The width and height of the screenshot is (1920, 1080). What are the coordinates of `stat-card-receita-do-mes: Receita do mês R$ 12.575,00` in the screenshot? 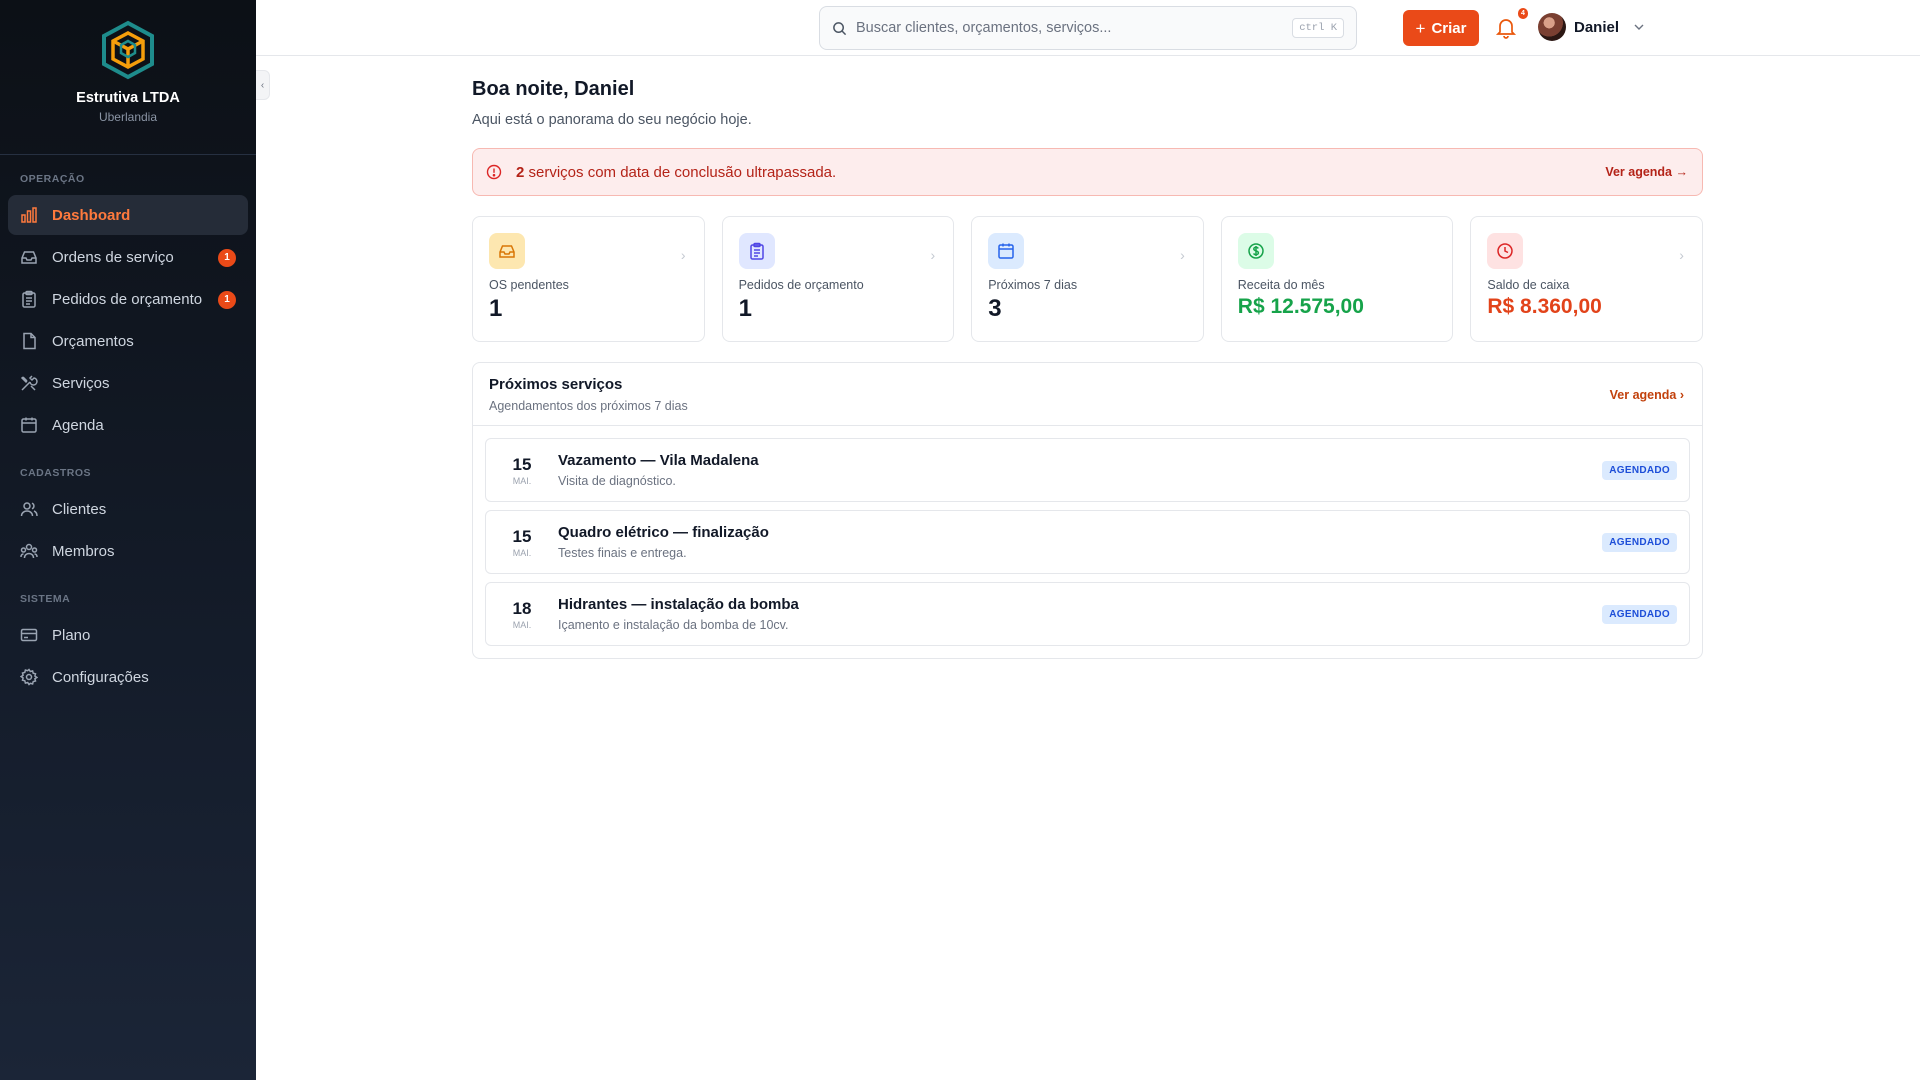 It's located at (1337, 279).